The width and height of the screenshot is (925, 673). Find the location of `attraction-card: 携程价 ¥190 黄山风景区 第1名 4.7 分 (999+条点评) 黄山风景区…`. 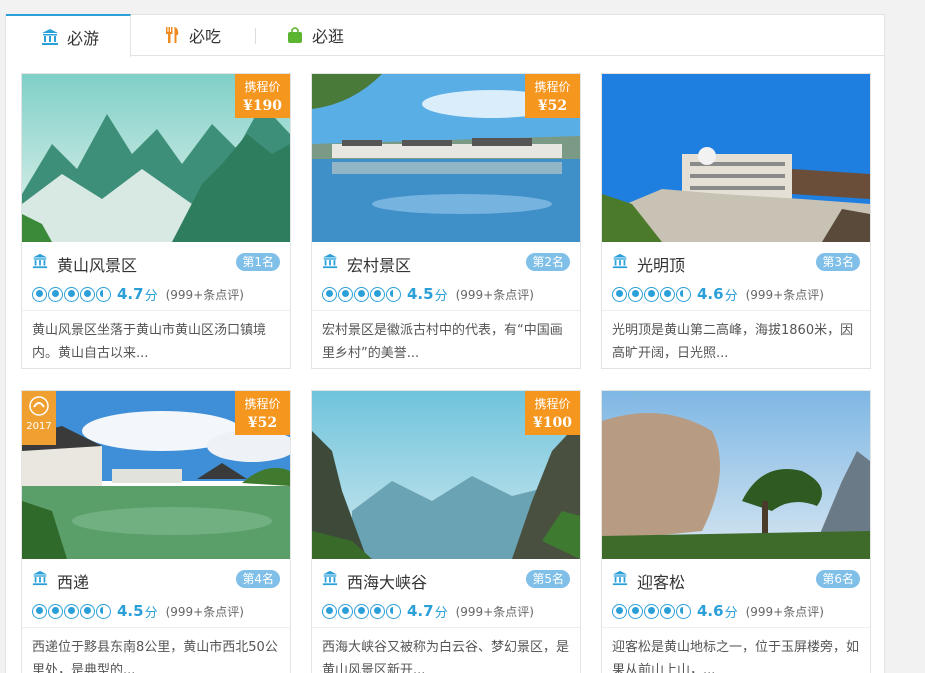

attraction-card: 携程价 ¥190 黄山风景区 第1名 4.7 分 (999+条点评) 黄山风景区… is located at coordinates (156, 221).